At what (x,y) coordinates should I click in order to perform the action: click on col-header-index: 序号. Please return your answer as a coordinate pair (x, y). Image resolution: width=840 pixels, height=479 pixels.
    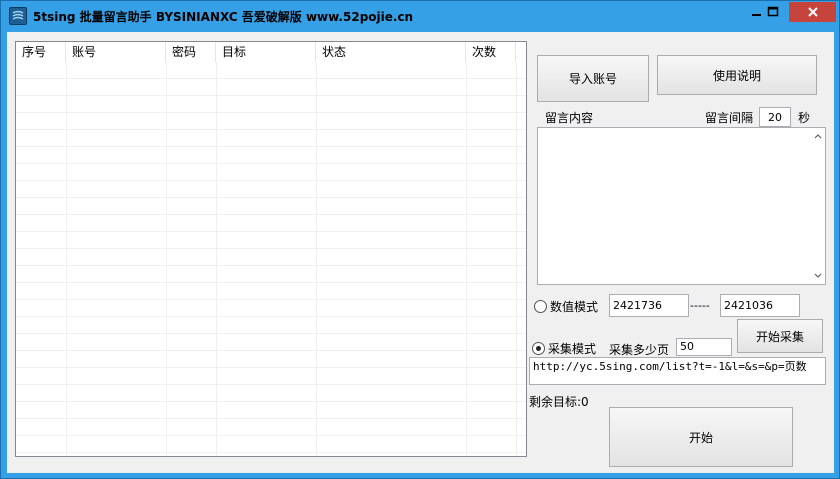
    Looking at the image, I should click on (41, 52).